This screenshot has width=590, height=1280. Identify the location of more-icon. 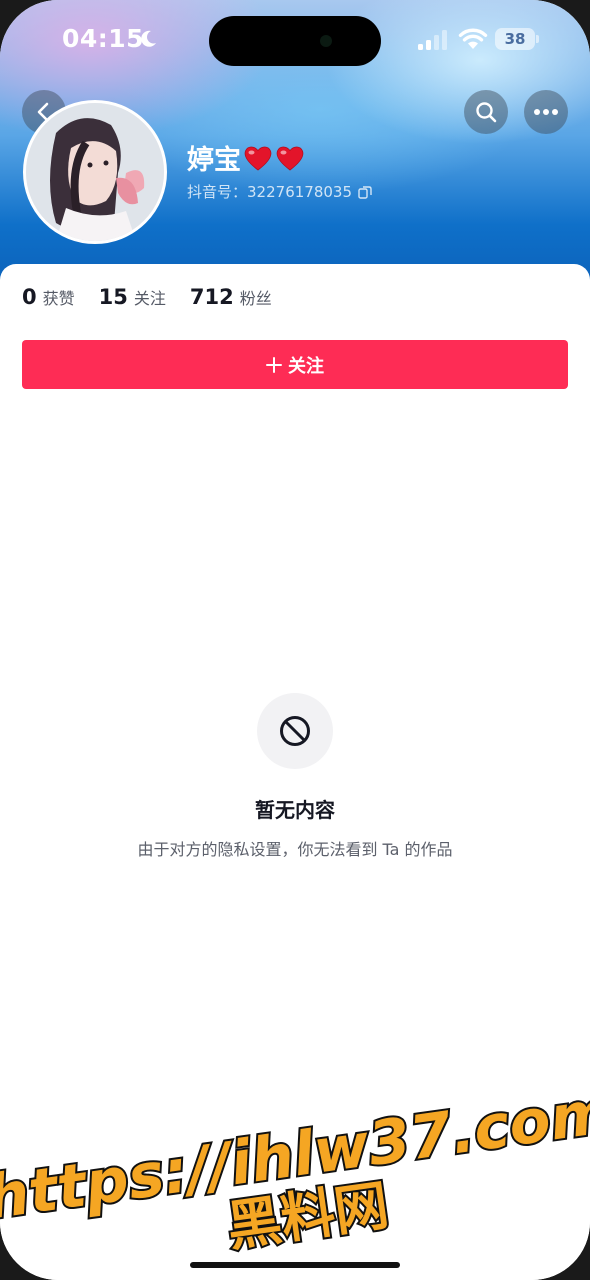
(546, 112).